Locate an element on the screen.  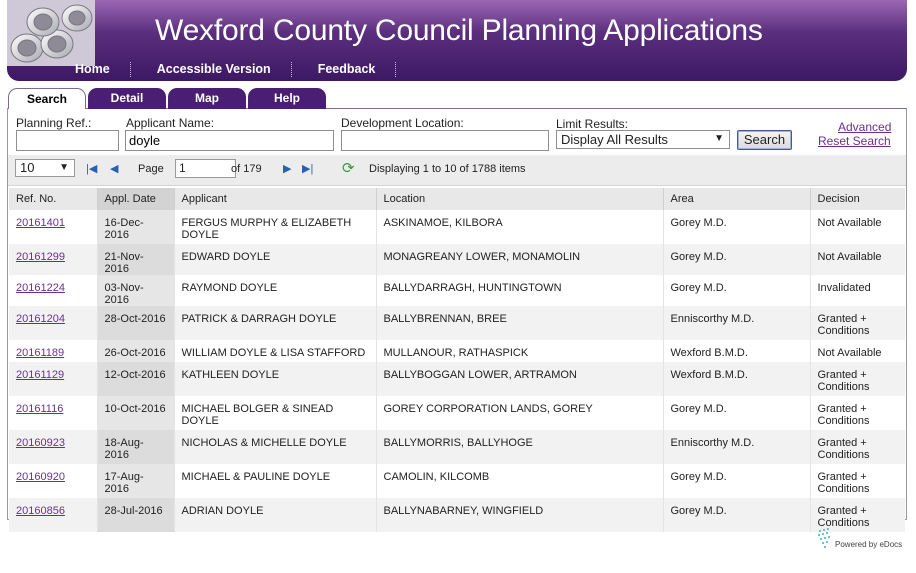
cell-applicant: WILLIAM DOYLE & LISA STAFFORD is located at coordinates (275, 351).